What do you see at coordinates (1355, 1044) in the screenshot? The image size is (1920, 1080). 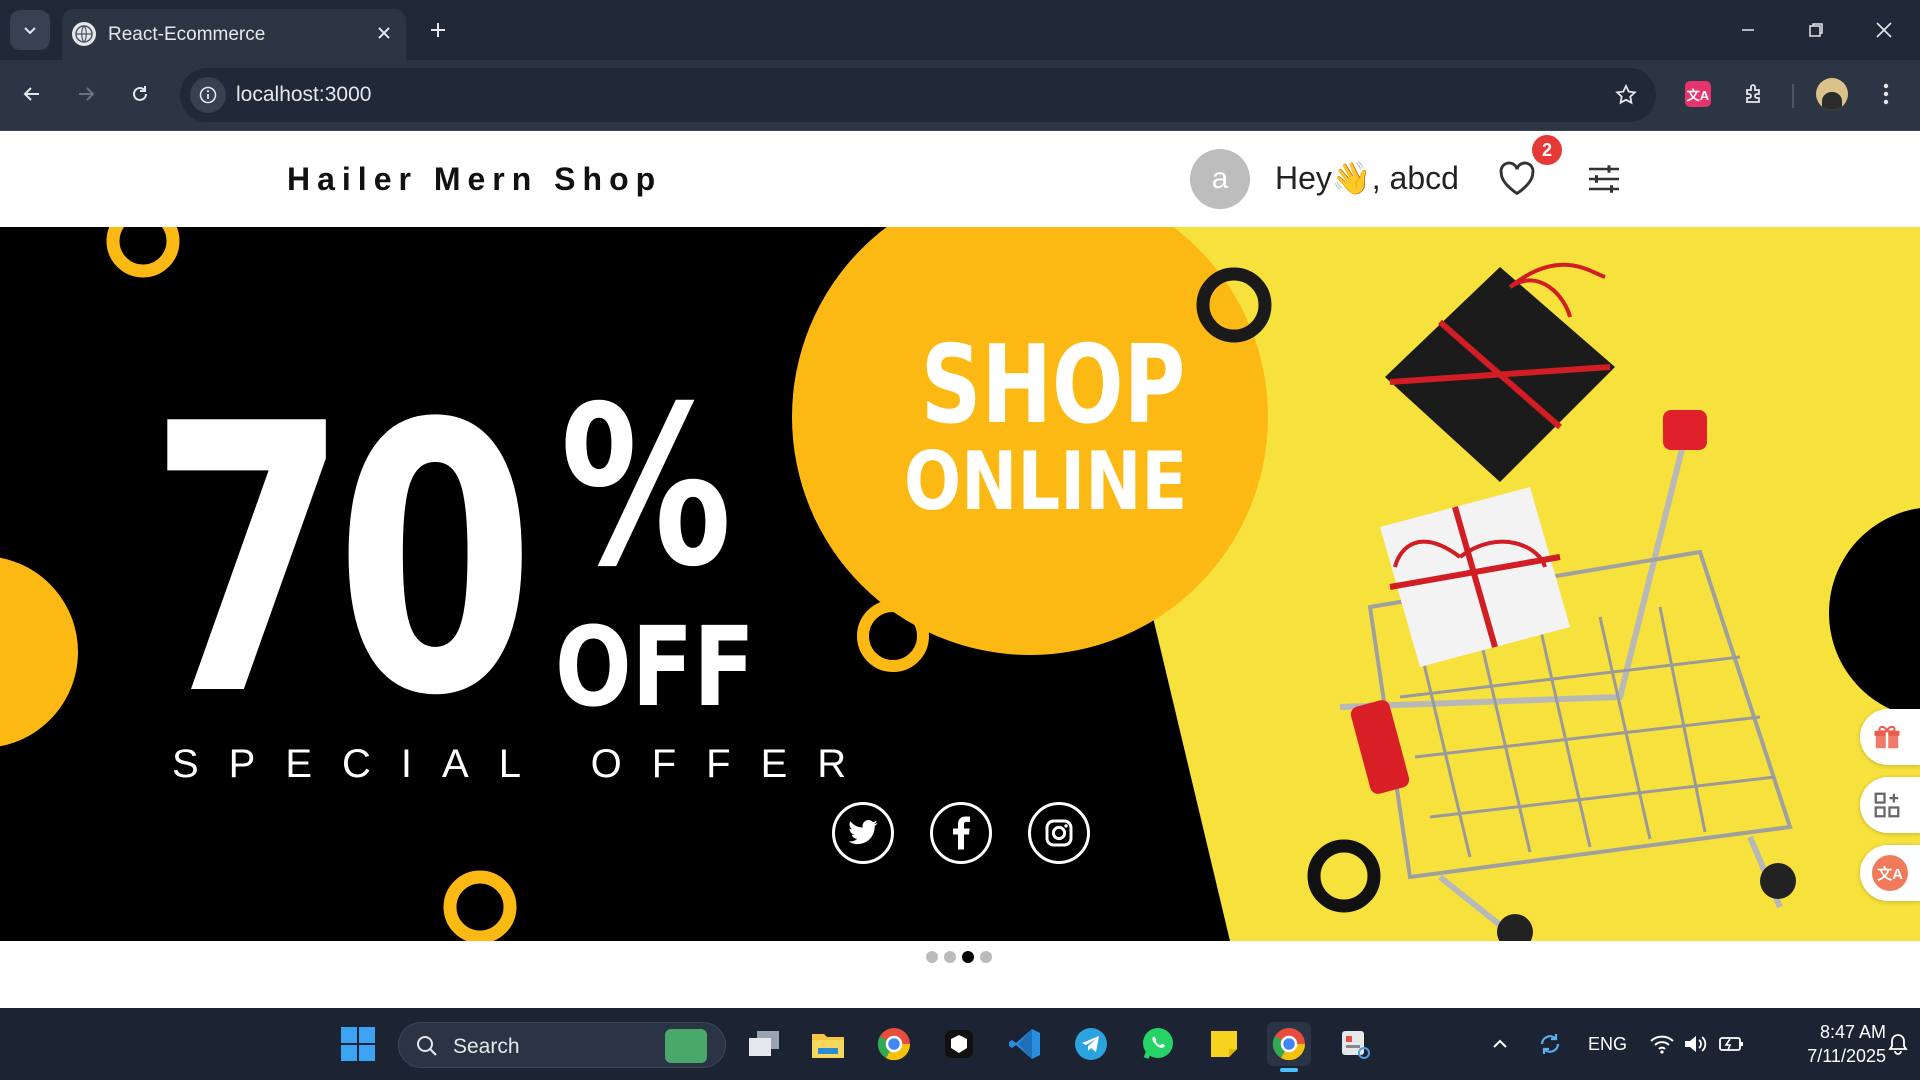 I see `snipping-tool-icon` at bounding box center [1355, 1044].